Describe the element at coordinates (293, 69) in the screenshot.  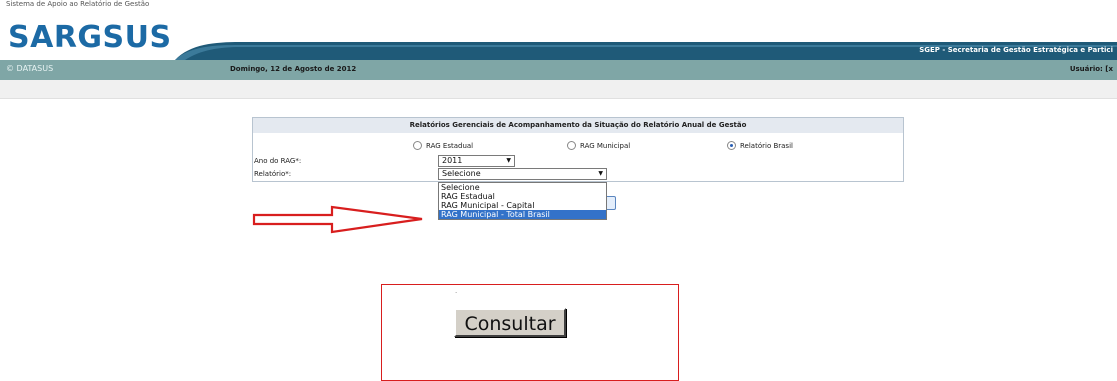
I see `current-date: Domingo, 12 de Agosto de 2012` at that location.